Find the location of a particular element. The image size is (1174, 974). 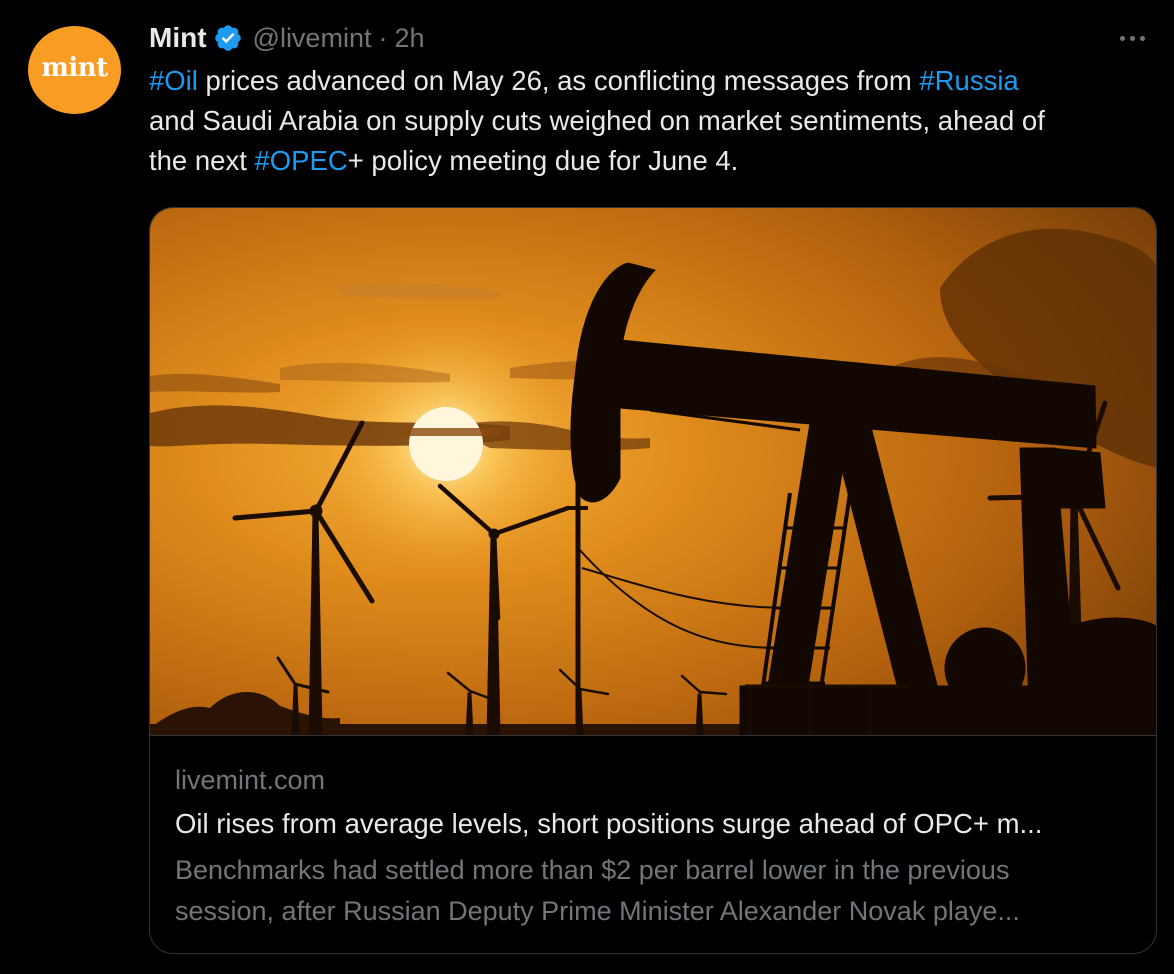

avatar: mint is located at coordinates (74, 70).